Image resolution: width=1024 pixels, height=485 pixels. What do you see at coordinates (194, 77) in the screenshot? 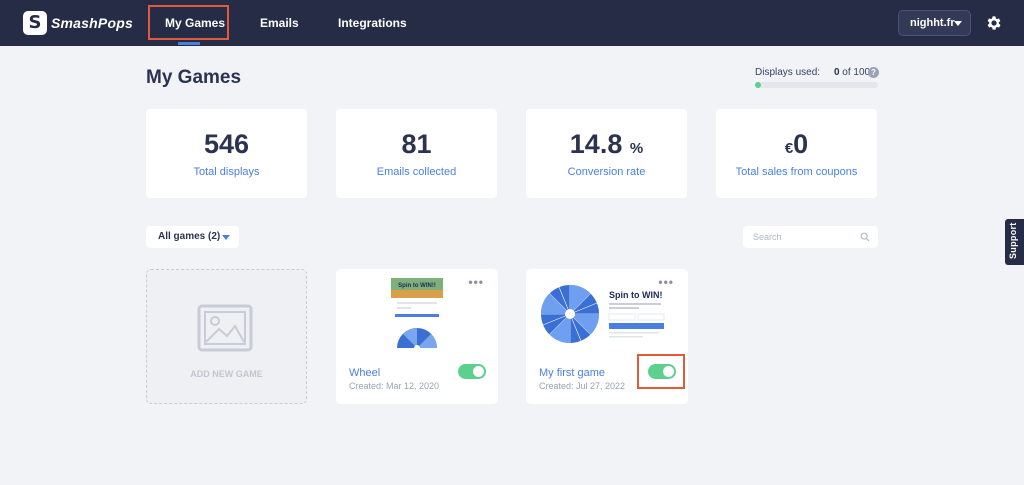
I see `page-title: My Games` at bounding box center [194, 77].